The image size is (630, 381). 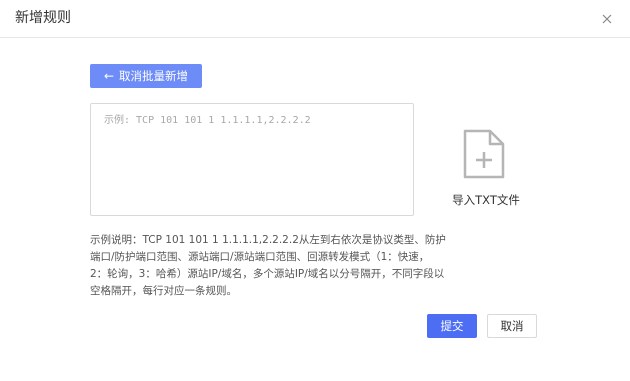 What do you see at coordinates (452, 326) in the screenshot?
I see `submit-button: 提交` at bounding box center [452, 326].